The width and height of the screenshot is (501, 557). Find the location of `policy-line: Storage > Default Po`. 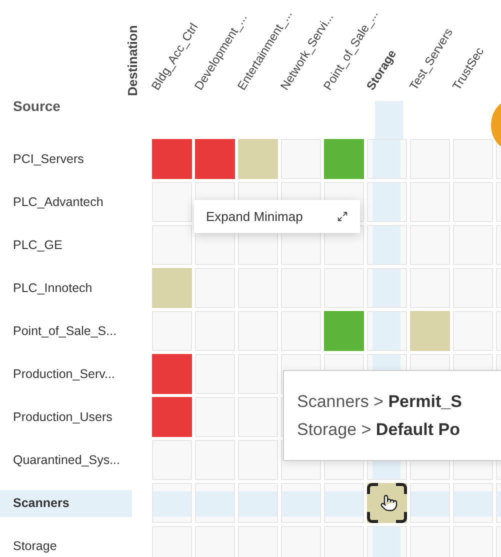

policy-line: Storage > Default Po is located at coordinates (379, 430).